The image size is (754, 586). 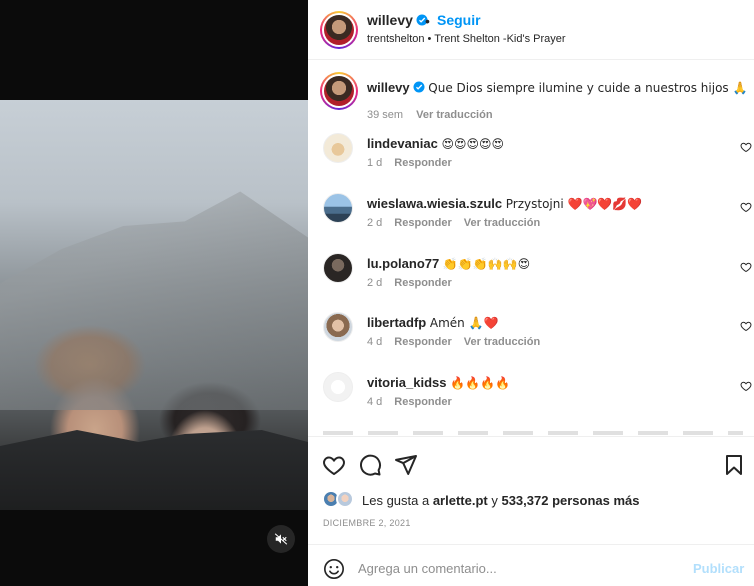 What do you see at coordinates (154, 470) in the screenshot?
I see `video-foreground` at bounding box center [154, 470].